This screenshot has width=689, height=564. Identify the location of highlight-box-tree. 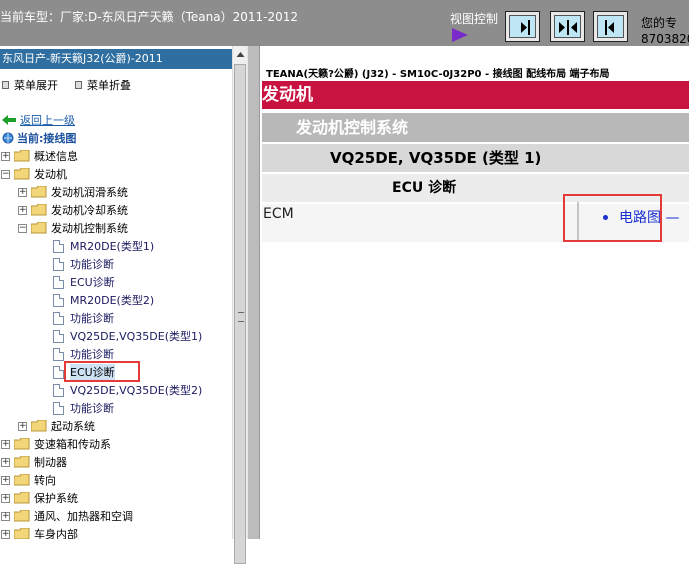
(102, 371).